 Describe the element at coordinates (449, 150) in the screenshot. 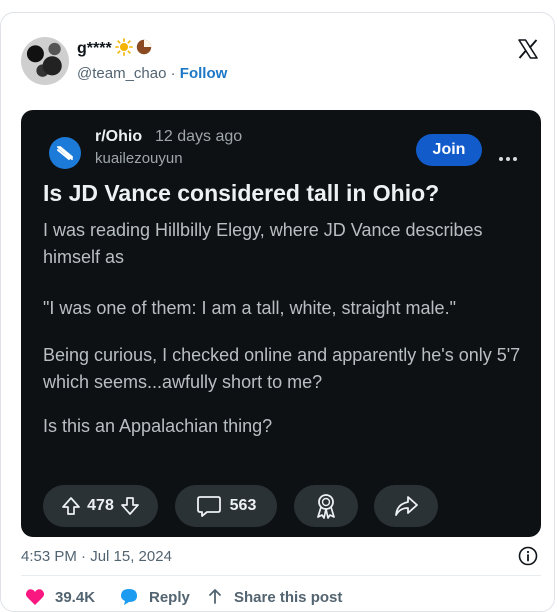

I see `join-button: Join` at that location.